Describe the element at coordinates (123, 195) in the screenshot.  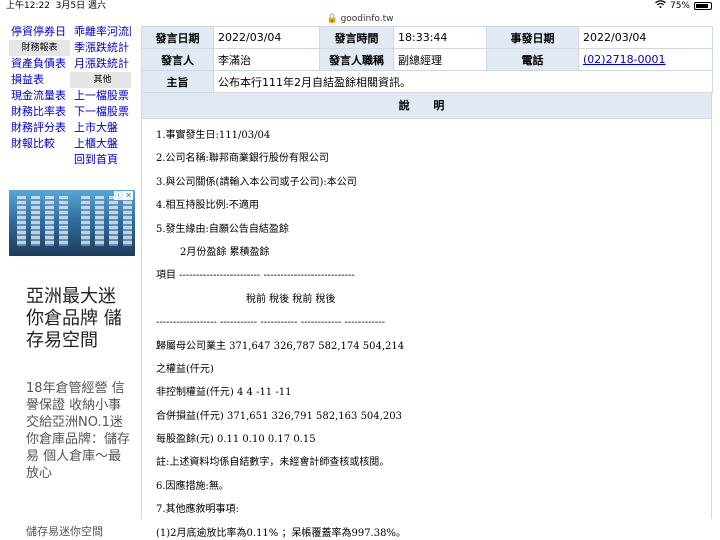
I see `ad-choices-icon: ⓘ ✕` at that location.